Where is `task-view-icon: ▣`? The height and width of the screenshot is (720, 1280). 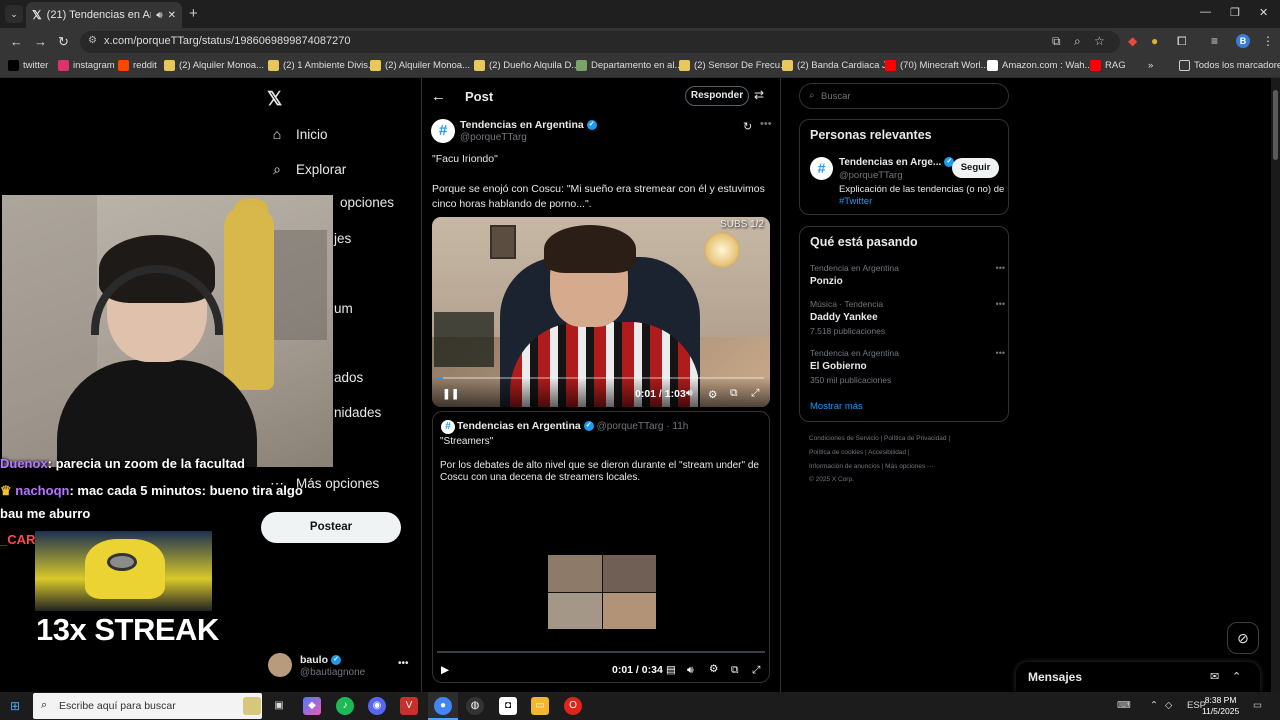
task-view-icon: ▣ is located at coordinates (279, 706).